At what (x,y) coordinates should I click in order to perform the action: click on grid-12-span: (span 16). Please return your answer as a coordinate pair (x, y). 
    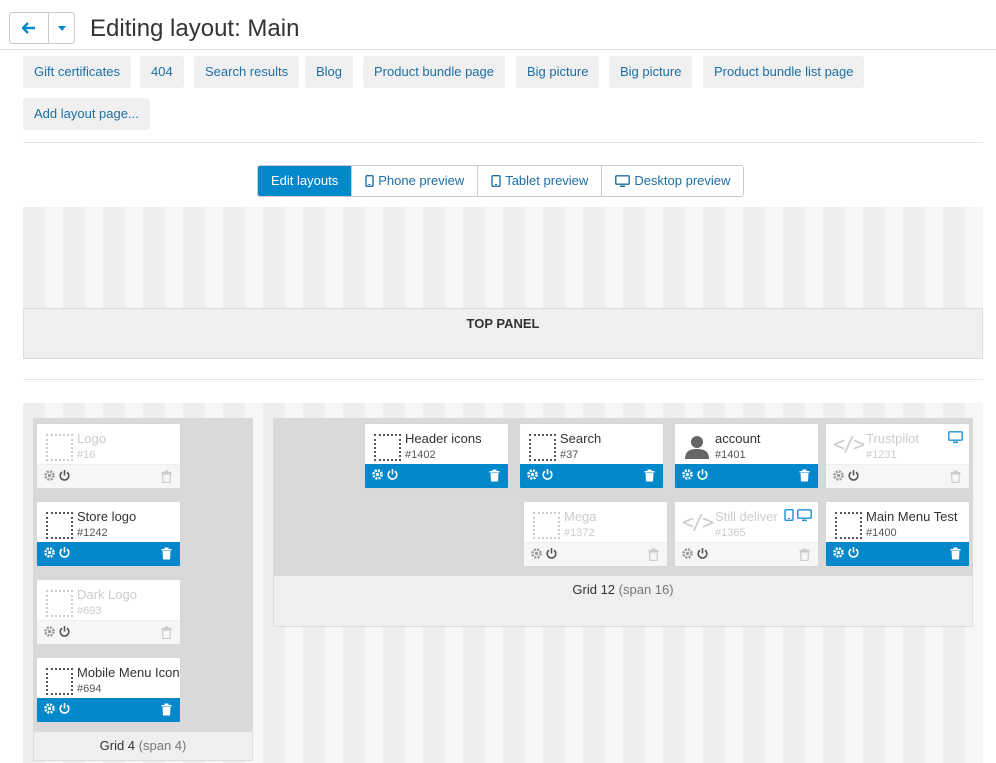
    Looking at the image, I should click on (646, 589).